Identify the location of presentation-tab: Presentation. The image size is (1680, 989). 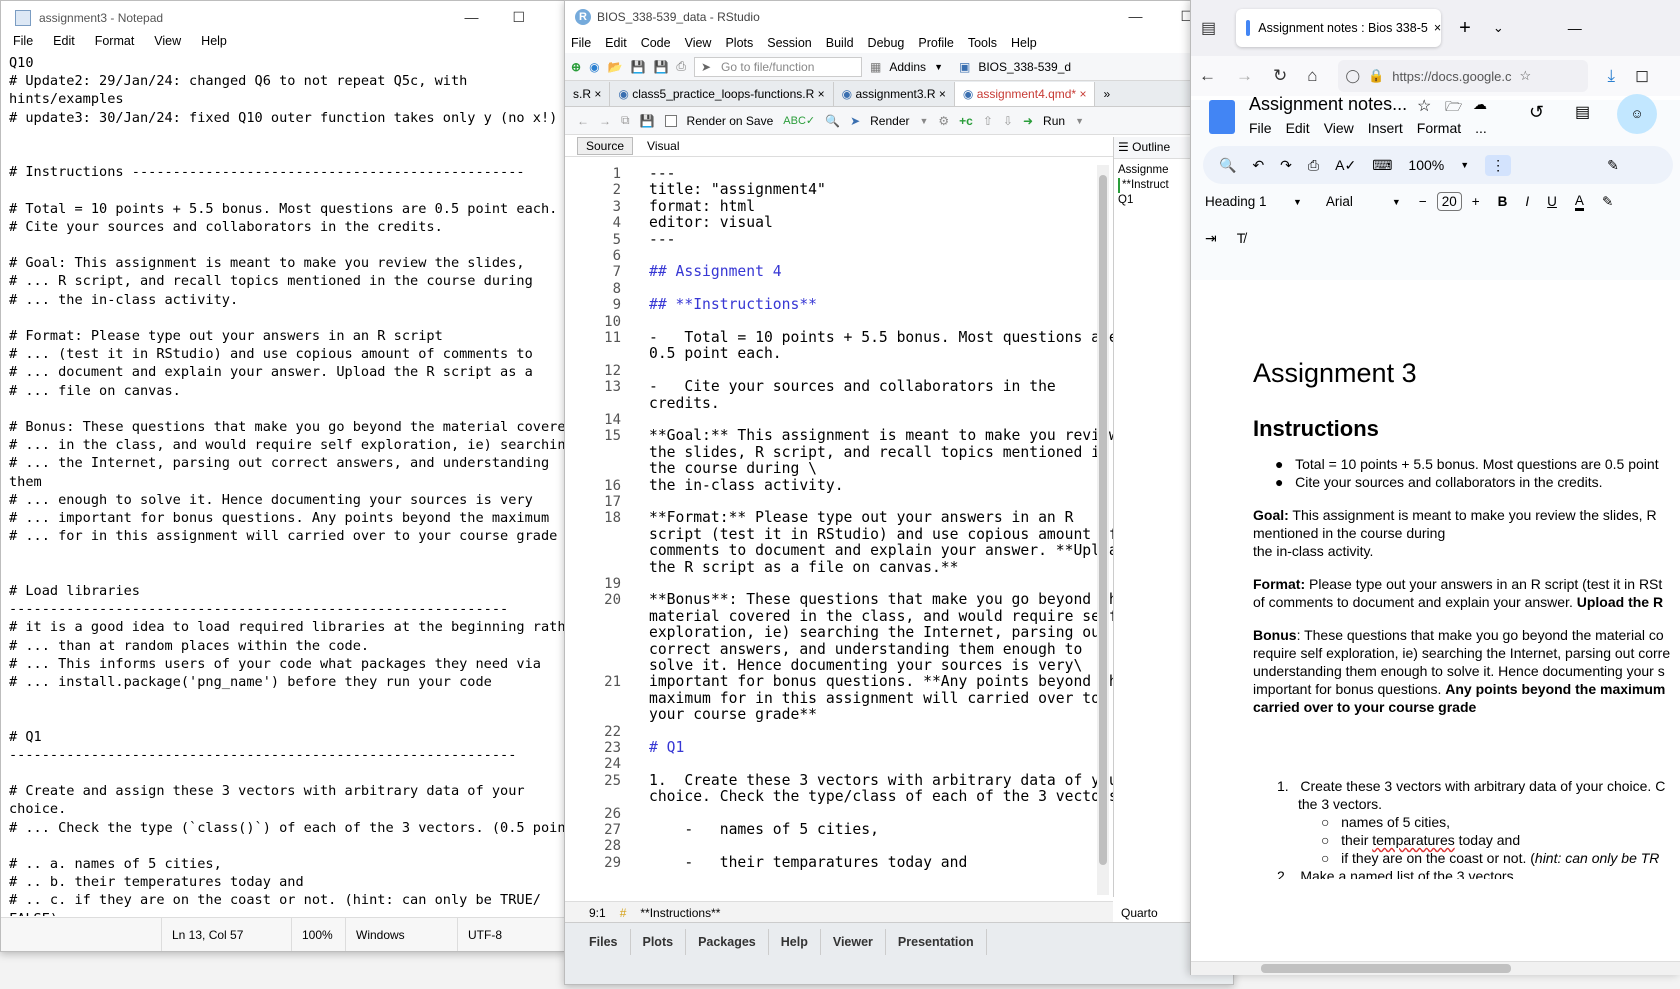
(936, 942).